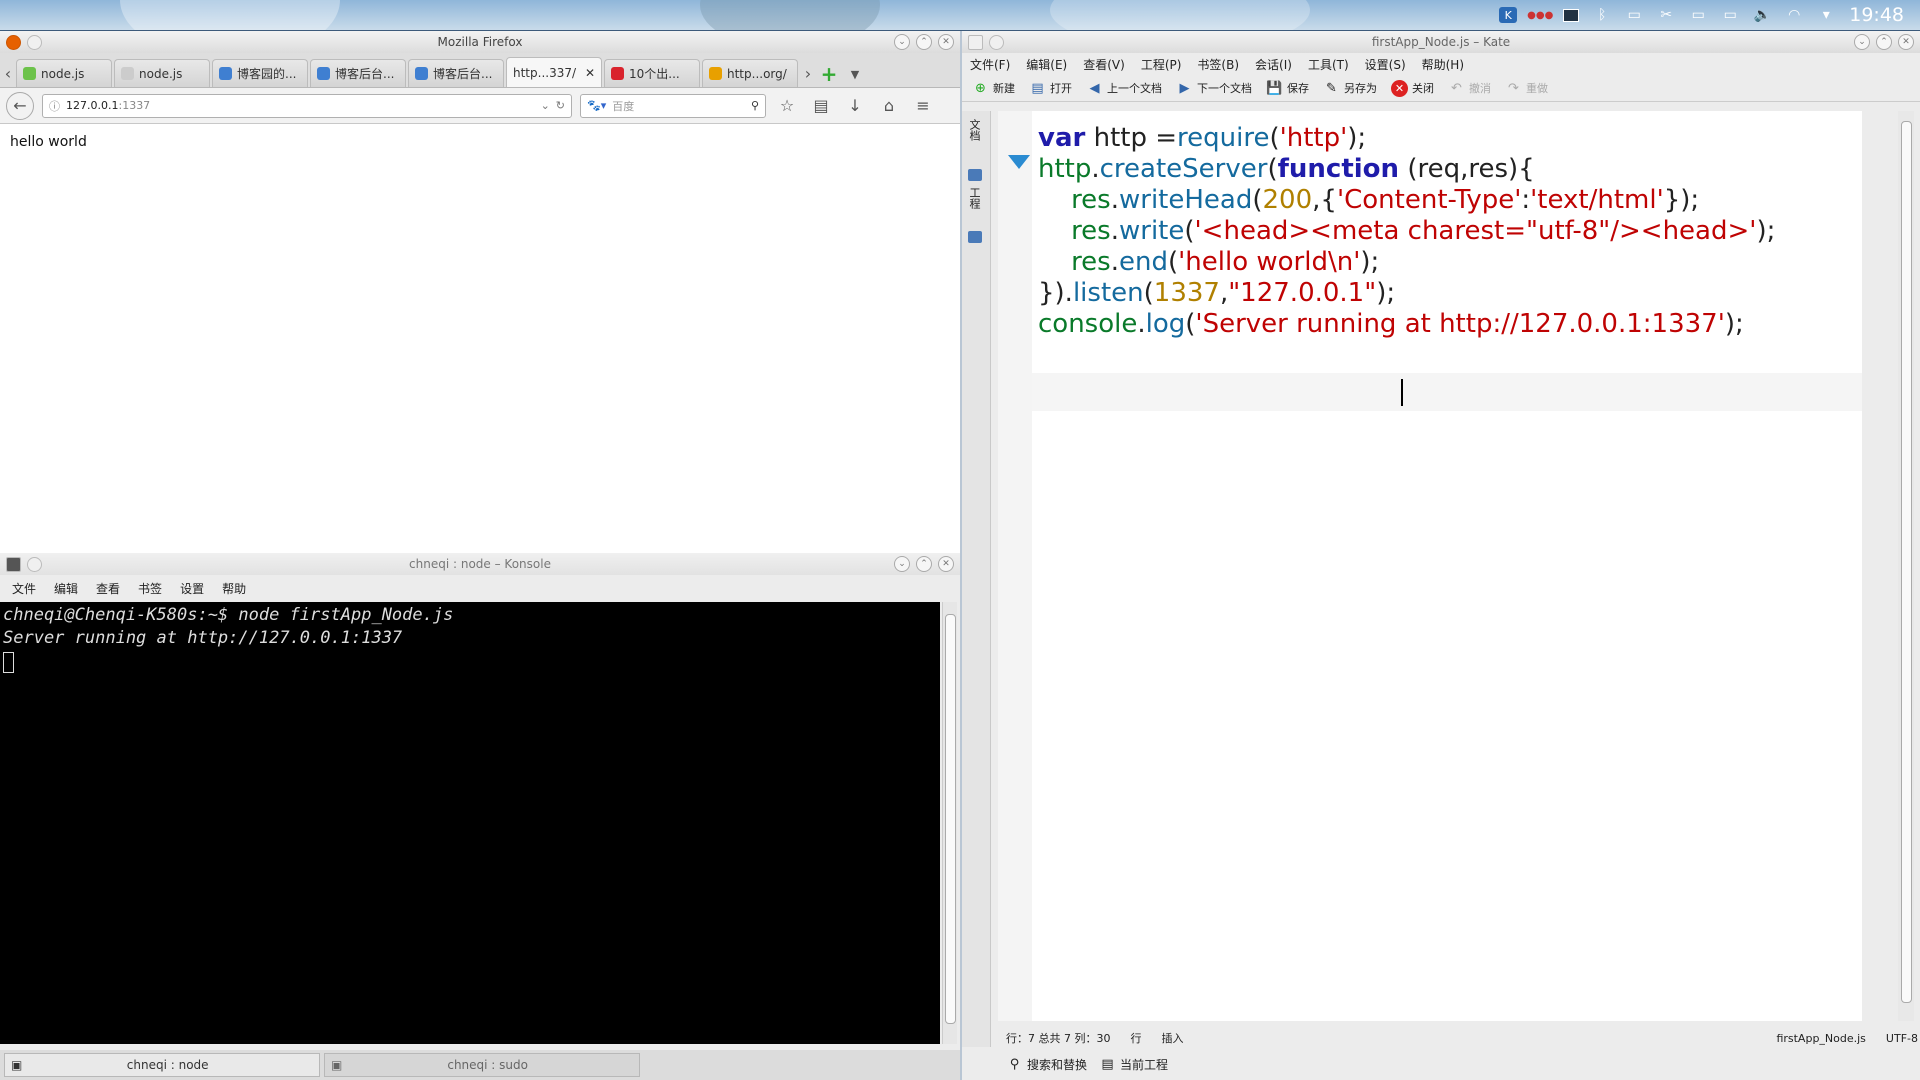 The image size is (1920, 1080). What do you see at coordinates (1124, 88) in the screenshot?
I see `prev-document-button: ◀ 上一个文档` at bounding box center [1124, 88].